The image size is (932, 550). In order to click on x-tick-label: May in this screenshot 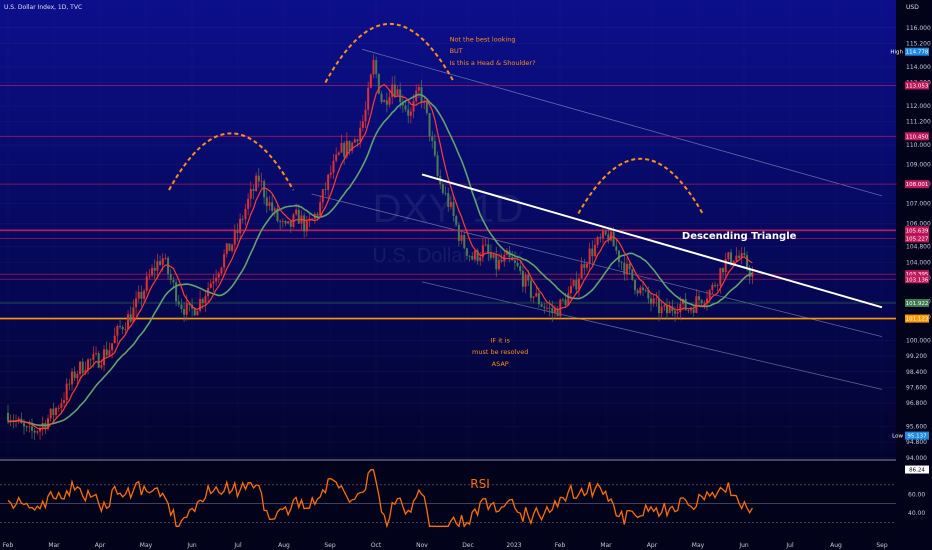, I will do `click(698, 545)`.